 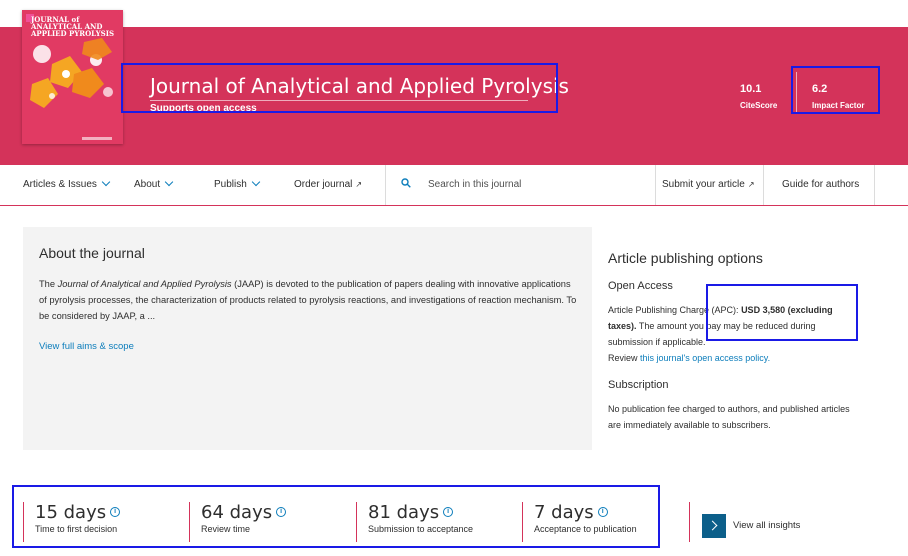 I want to click on nav-guide-label: Guide for authors, so click(x=821, y=184).